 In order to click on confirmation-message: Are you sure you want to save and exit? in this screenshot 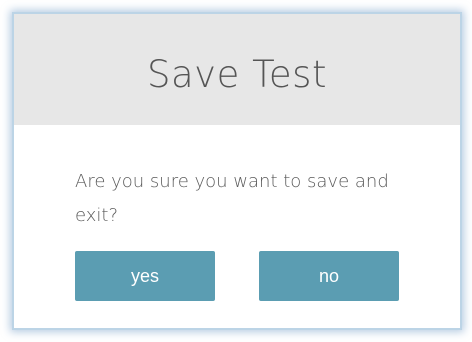, I will do `click(232, 198)`.